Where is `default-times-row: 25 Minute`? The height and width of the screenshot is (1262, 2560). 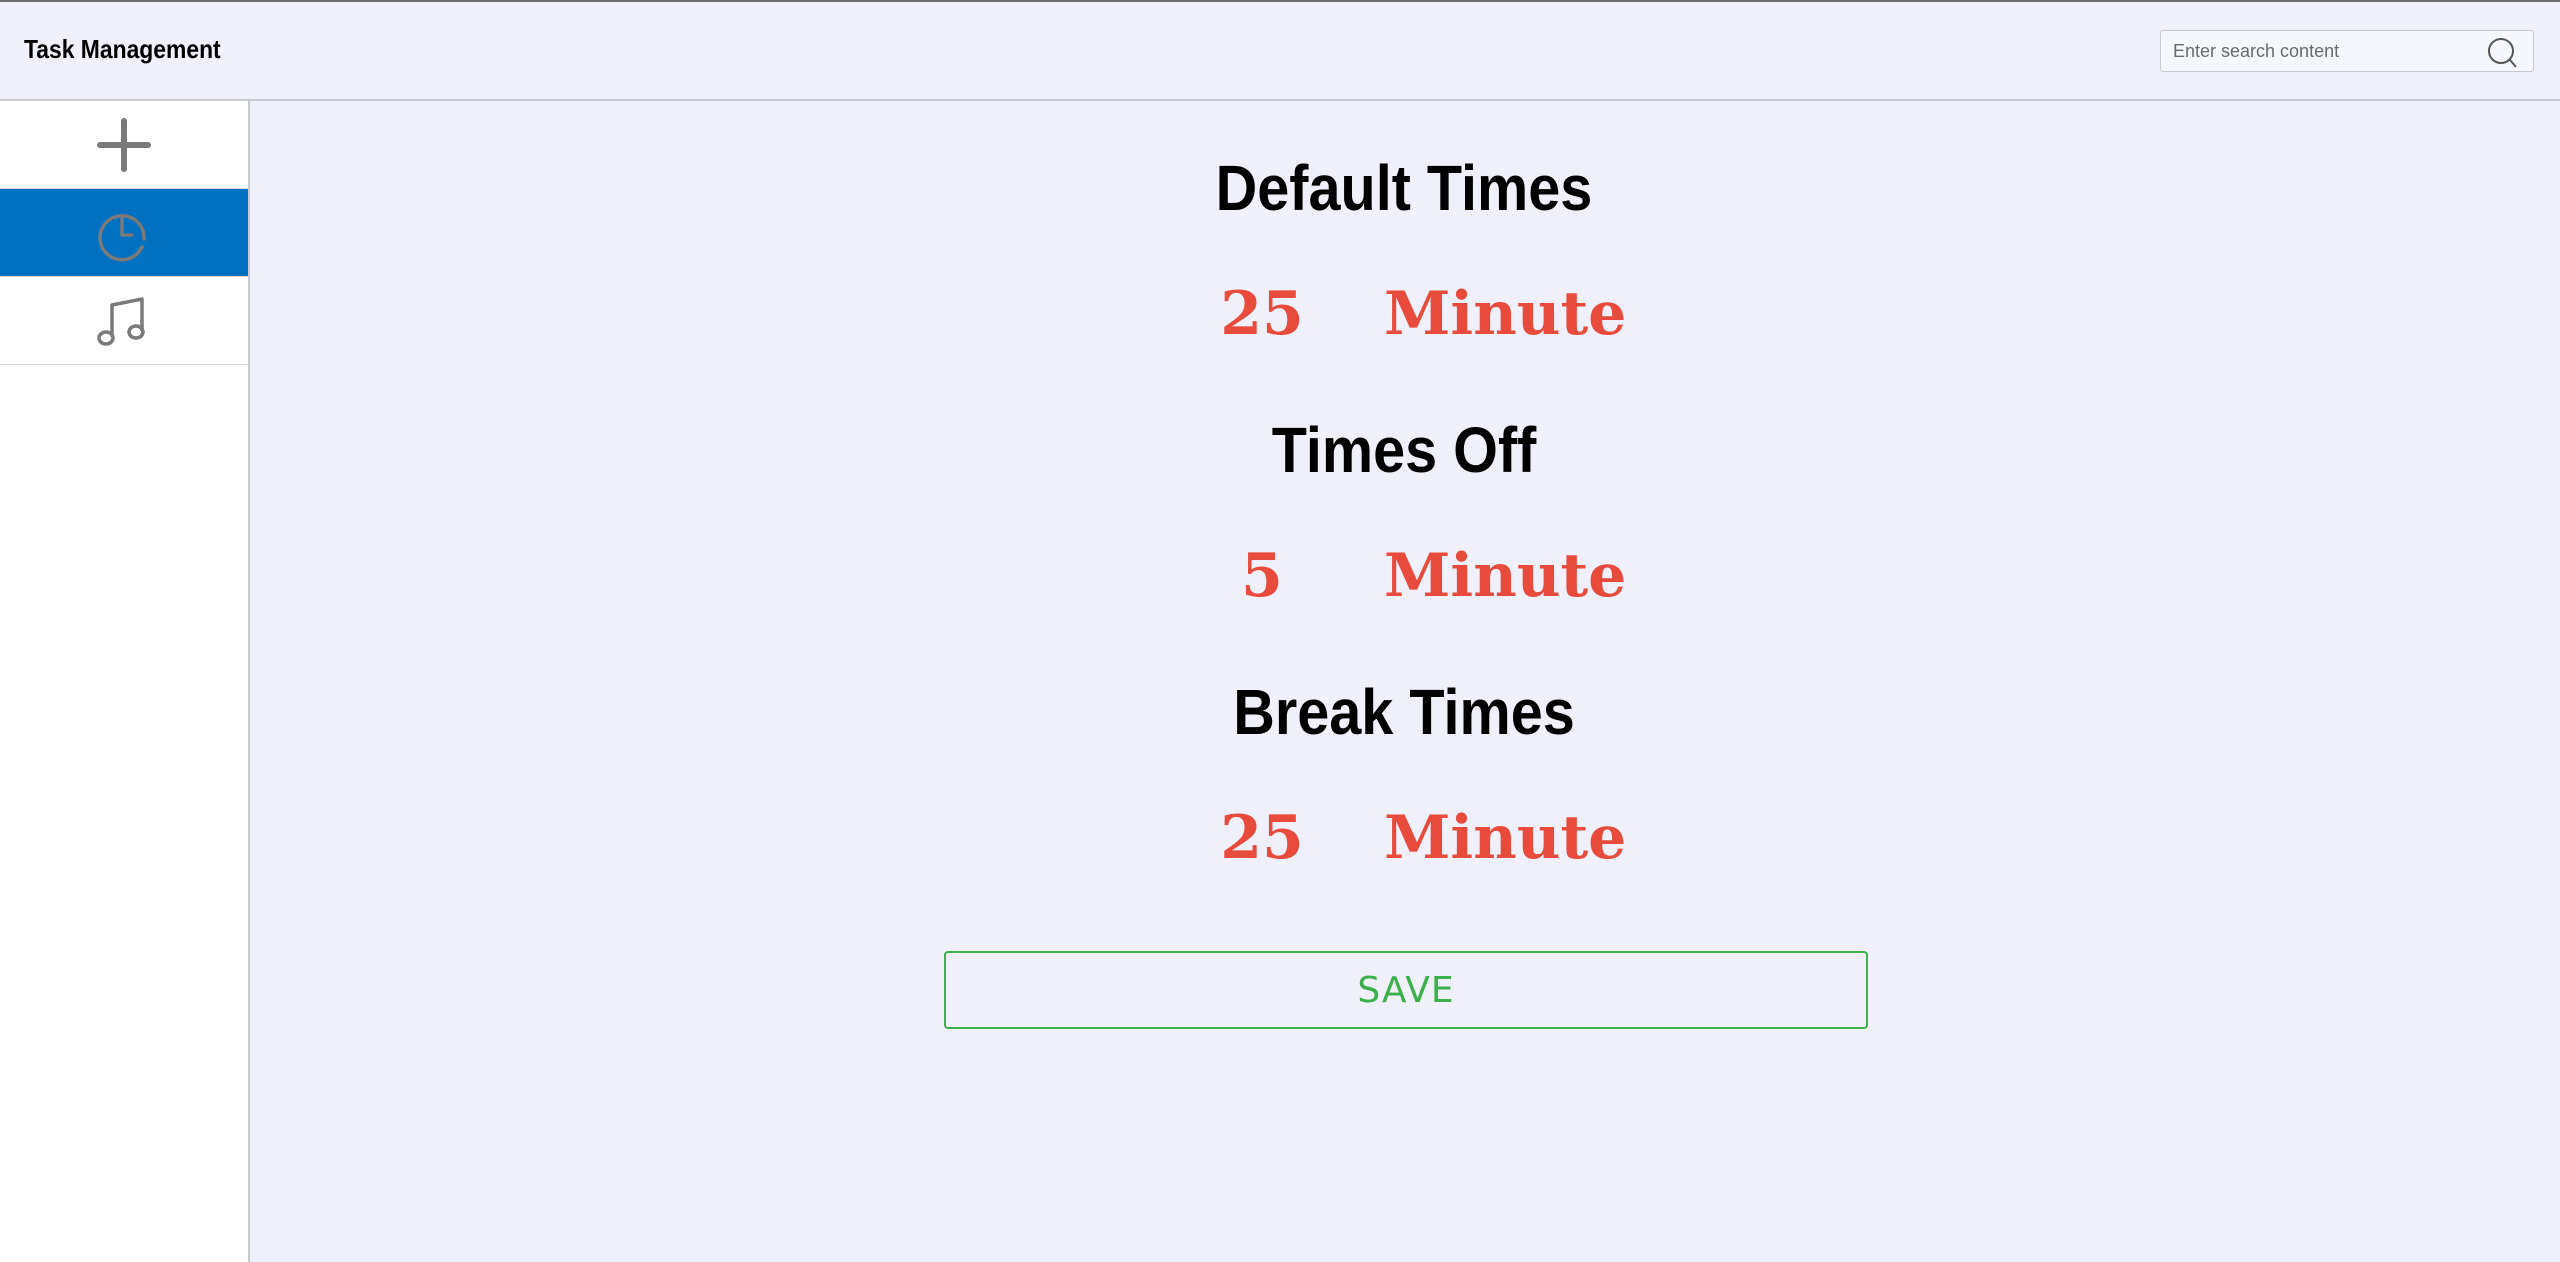 default-times-row: 25 Minute is located at coordinates (1404, 319).